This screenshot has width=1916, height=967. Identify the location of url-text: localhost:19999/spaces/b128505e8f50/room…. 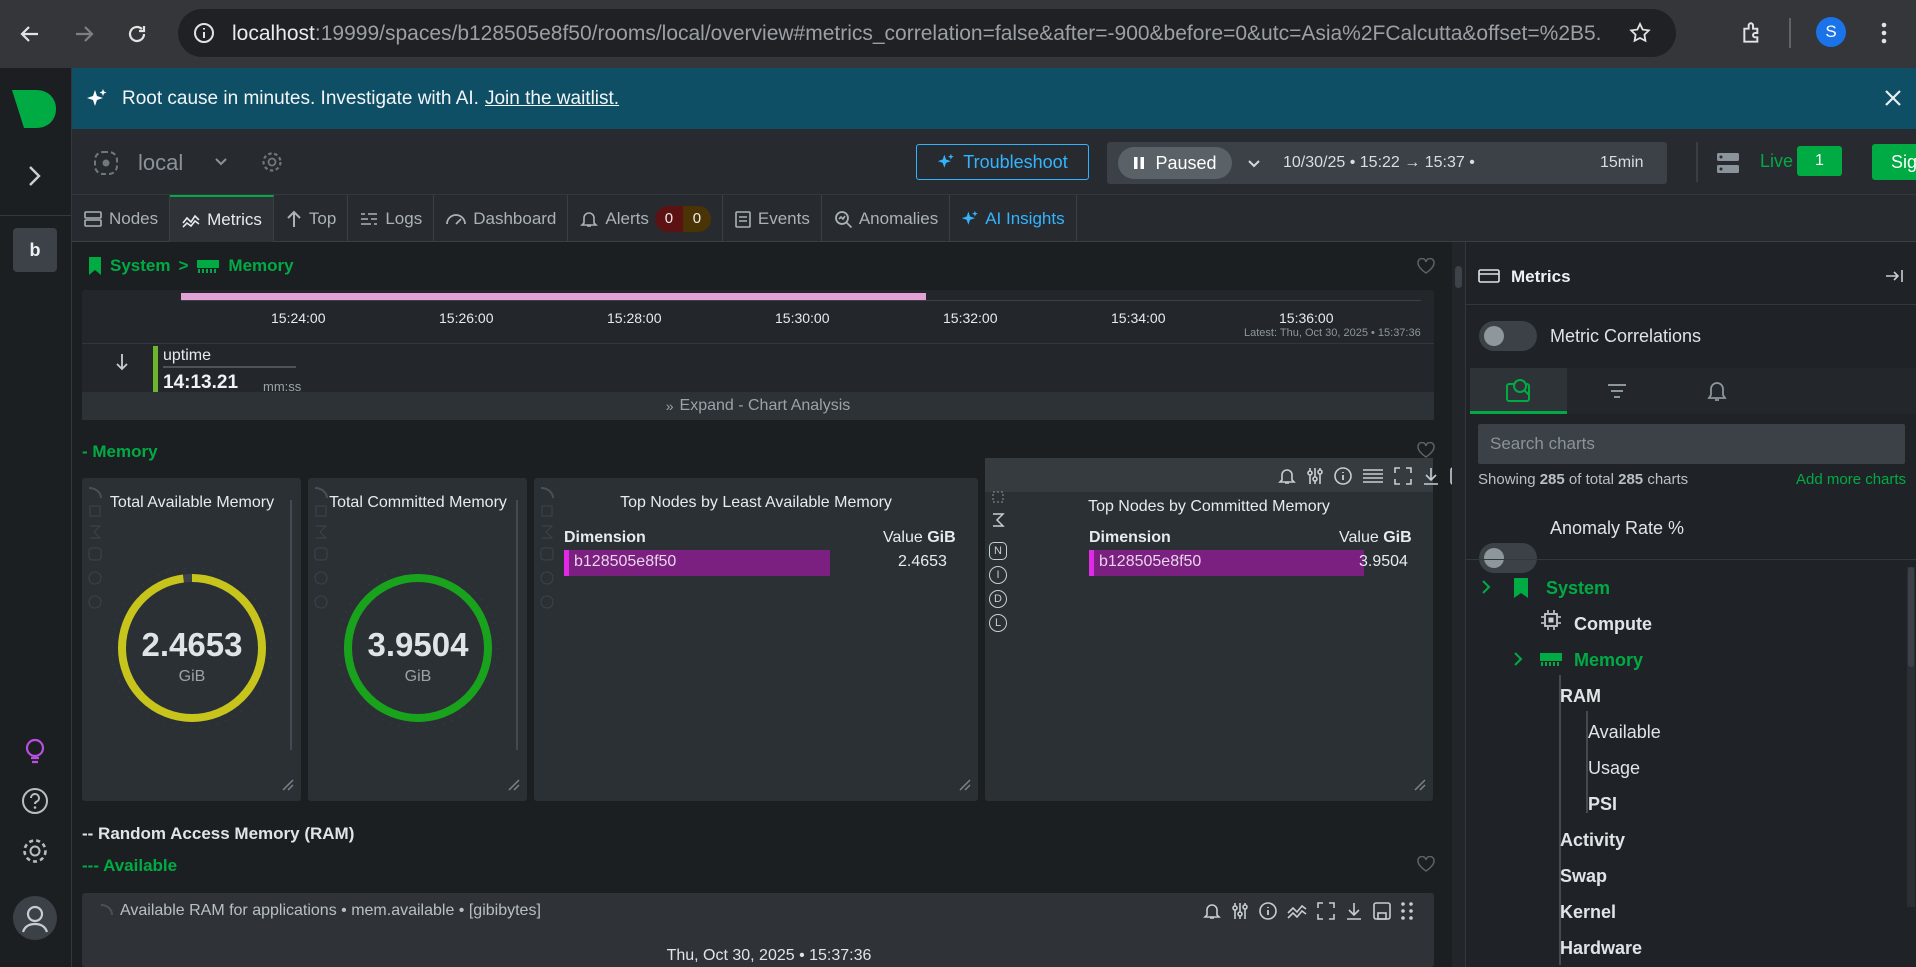
(917, 33).